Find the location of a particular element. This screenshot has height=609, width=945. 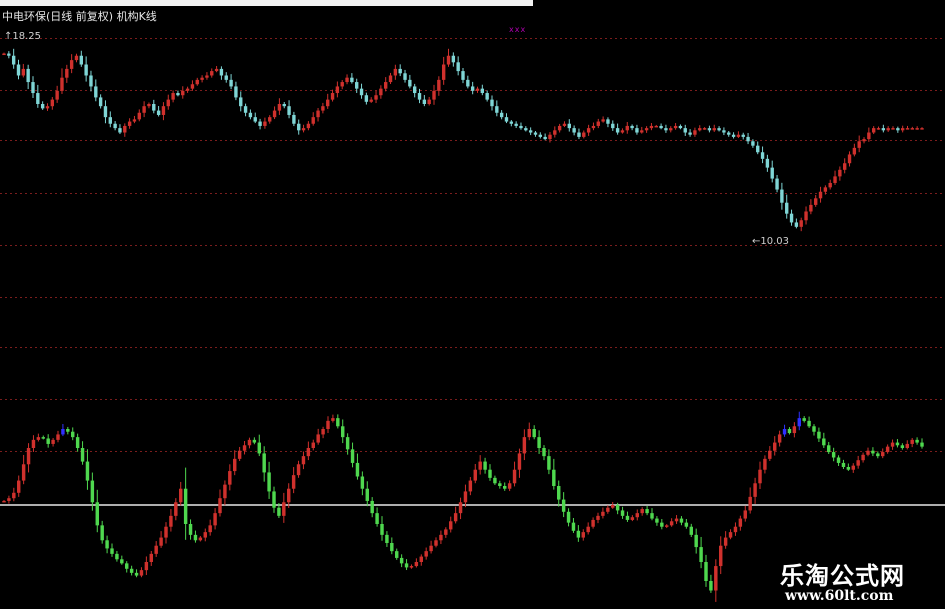

chart-title: 中电环保(日线 前复权) 机构K线 is located at coordinates (79, 16).